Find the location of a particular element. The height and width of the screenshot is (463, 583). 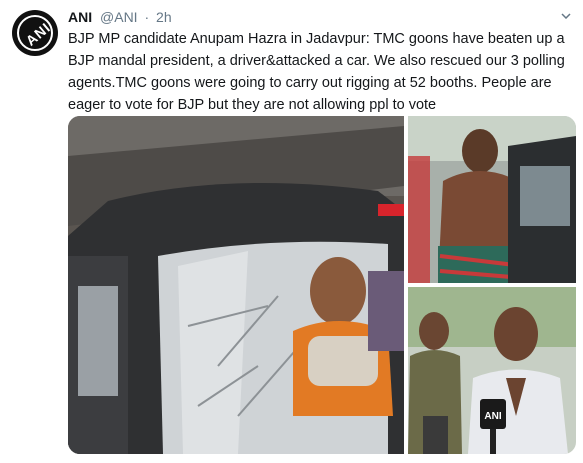

avatar: ANI is located at coordinates (35, 33).